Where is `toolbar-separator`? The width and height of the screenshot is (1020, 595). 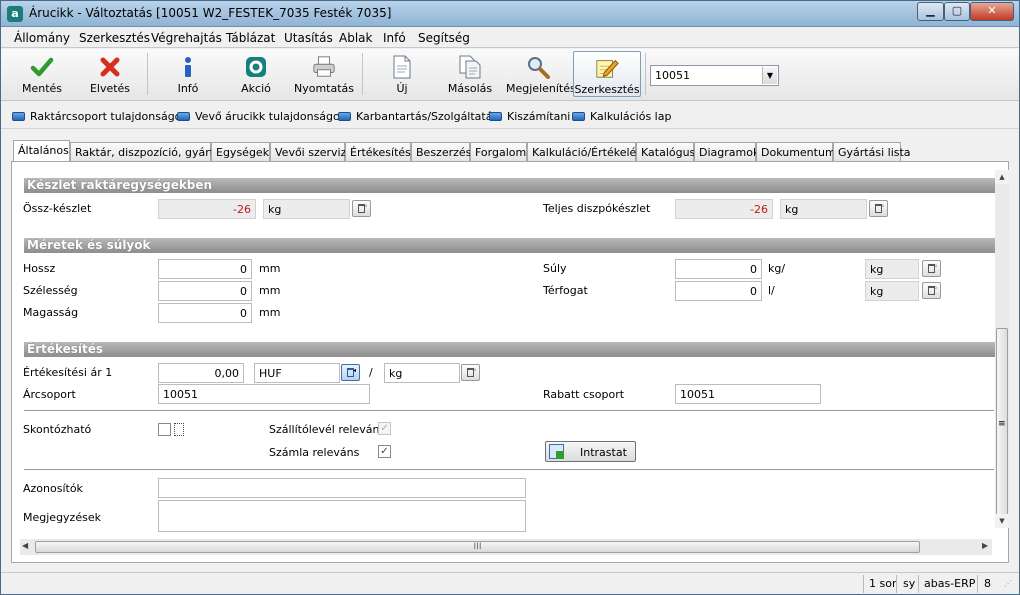 toolbar-separator is located at coordinates (645, 74).